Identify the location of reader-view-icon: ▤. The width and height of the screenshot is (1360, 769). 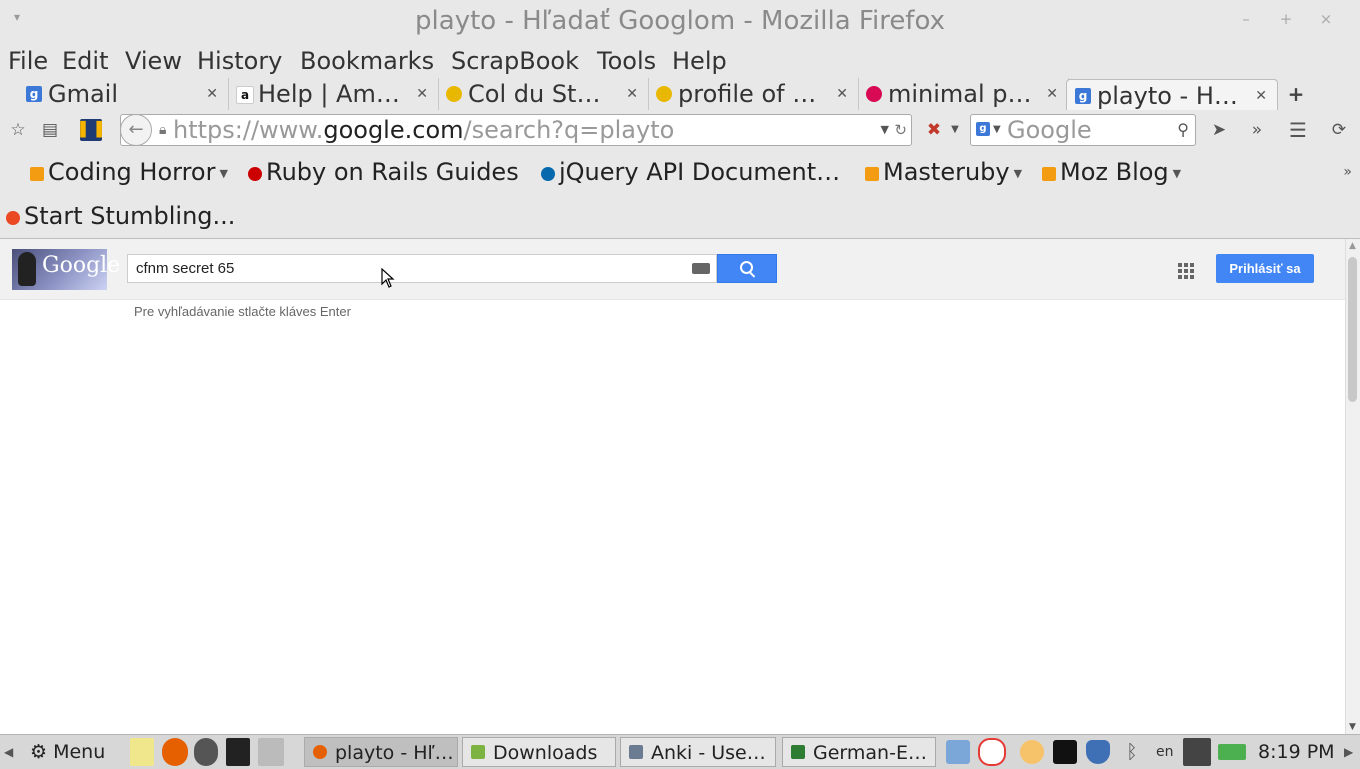
(50, 130).